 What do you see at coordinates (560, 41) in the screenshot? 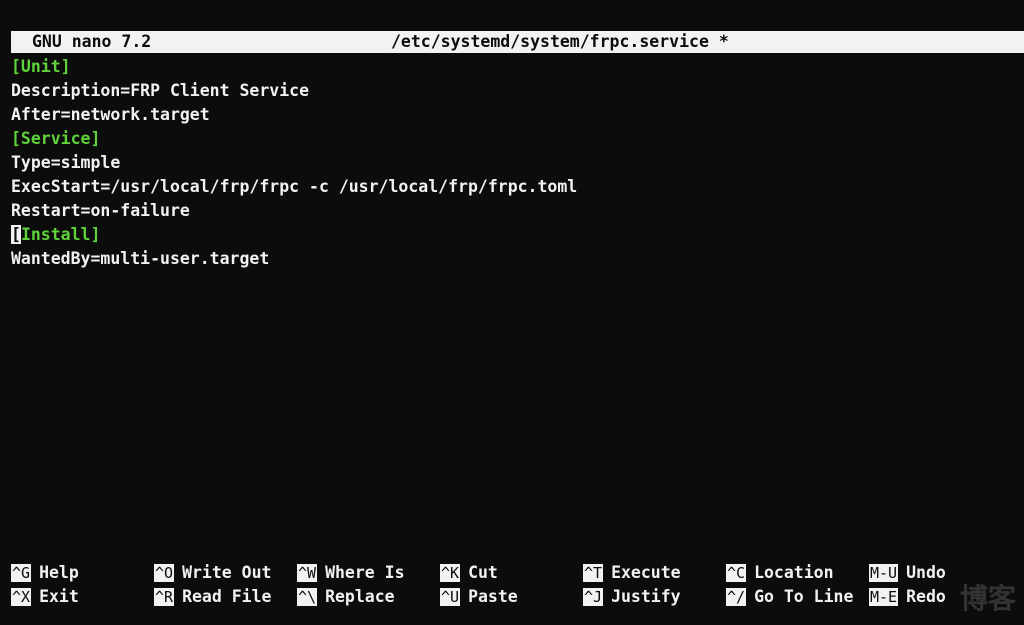
I see `file-path-modified: /etc/systemd/system/frpc.service *` at bounding box center [560, 41].